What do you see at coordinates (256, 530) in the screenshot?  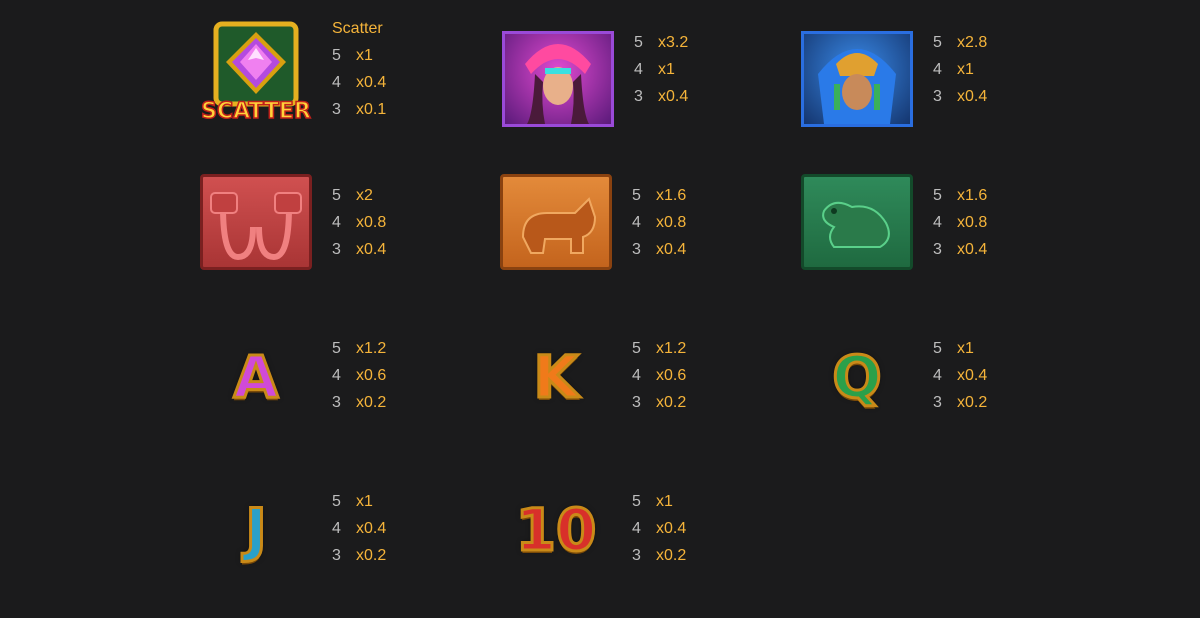 I see `letter-j-icon: J` at bounding box center [256, 530].